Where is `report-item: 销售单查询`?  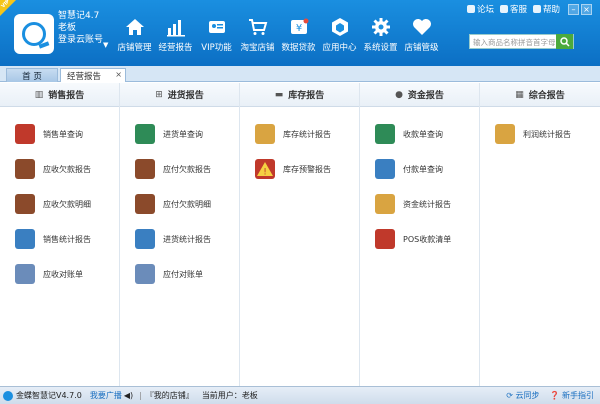 report-item: 销售单查询 is located at coordinates (49, 134).